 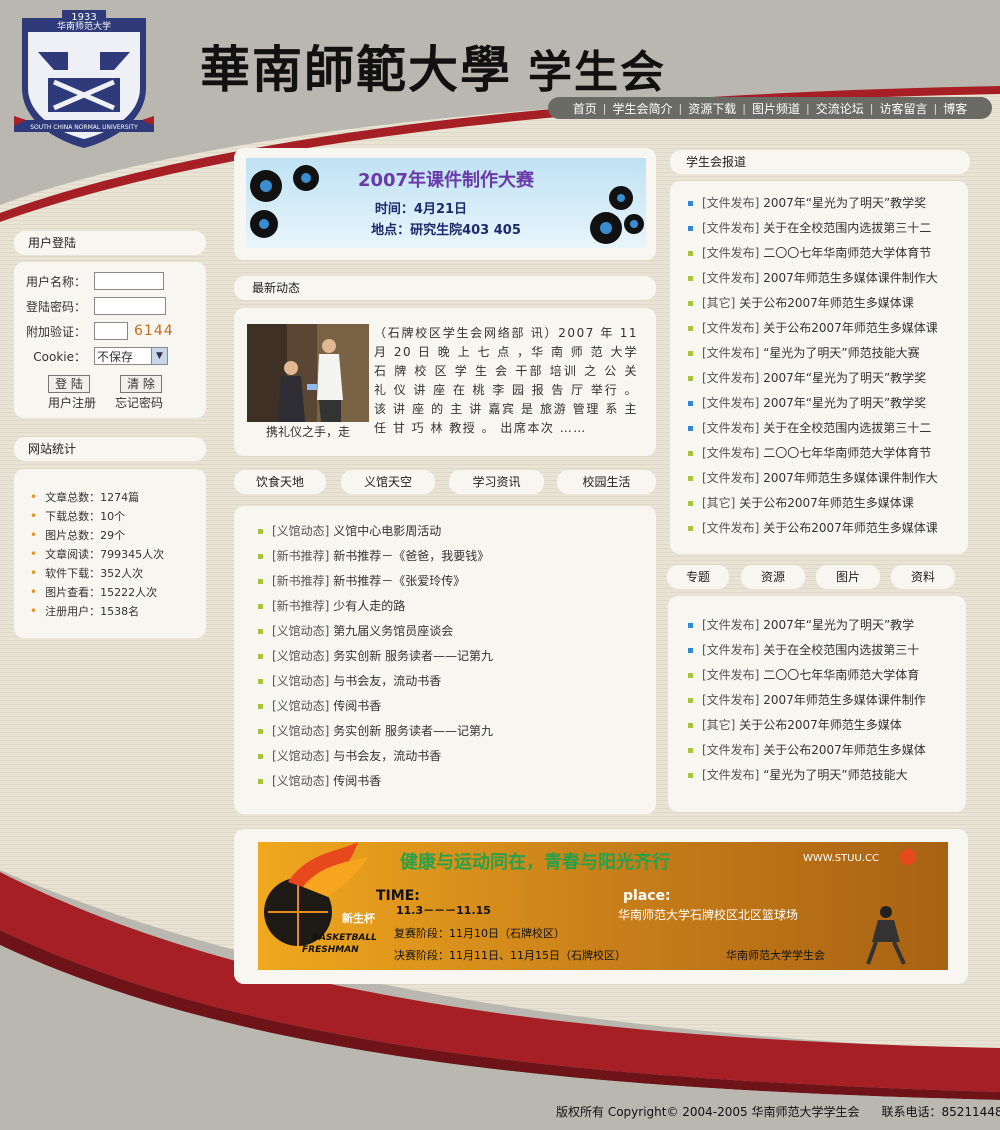 I want to click on report-title: 学生会报道, so click(x=820, y=162).